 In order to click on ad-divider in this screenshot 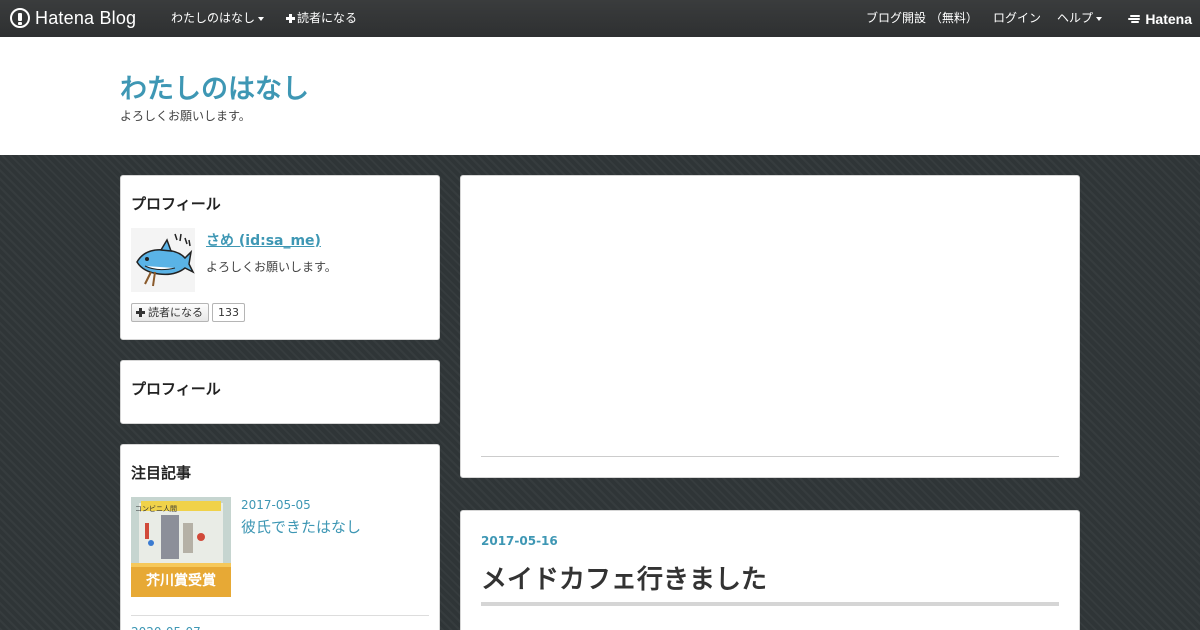, I will do `click(770, 456)`.